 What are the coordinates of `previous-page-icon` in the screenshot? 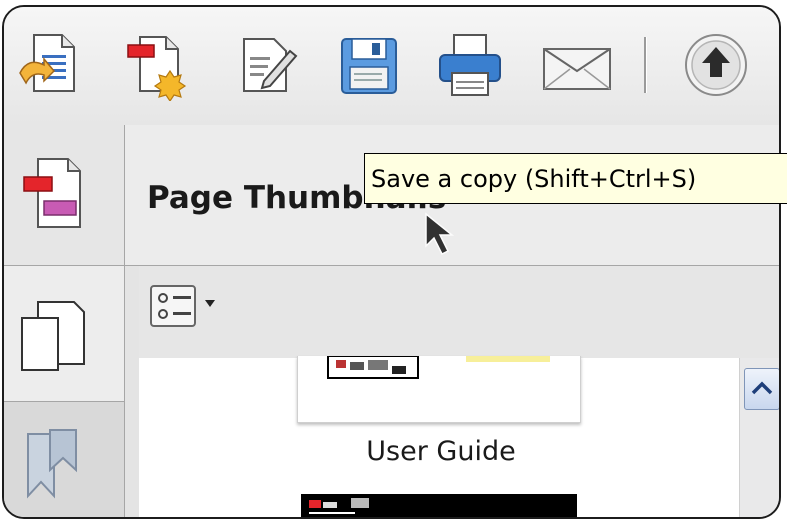 It's located at (716, 65).